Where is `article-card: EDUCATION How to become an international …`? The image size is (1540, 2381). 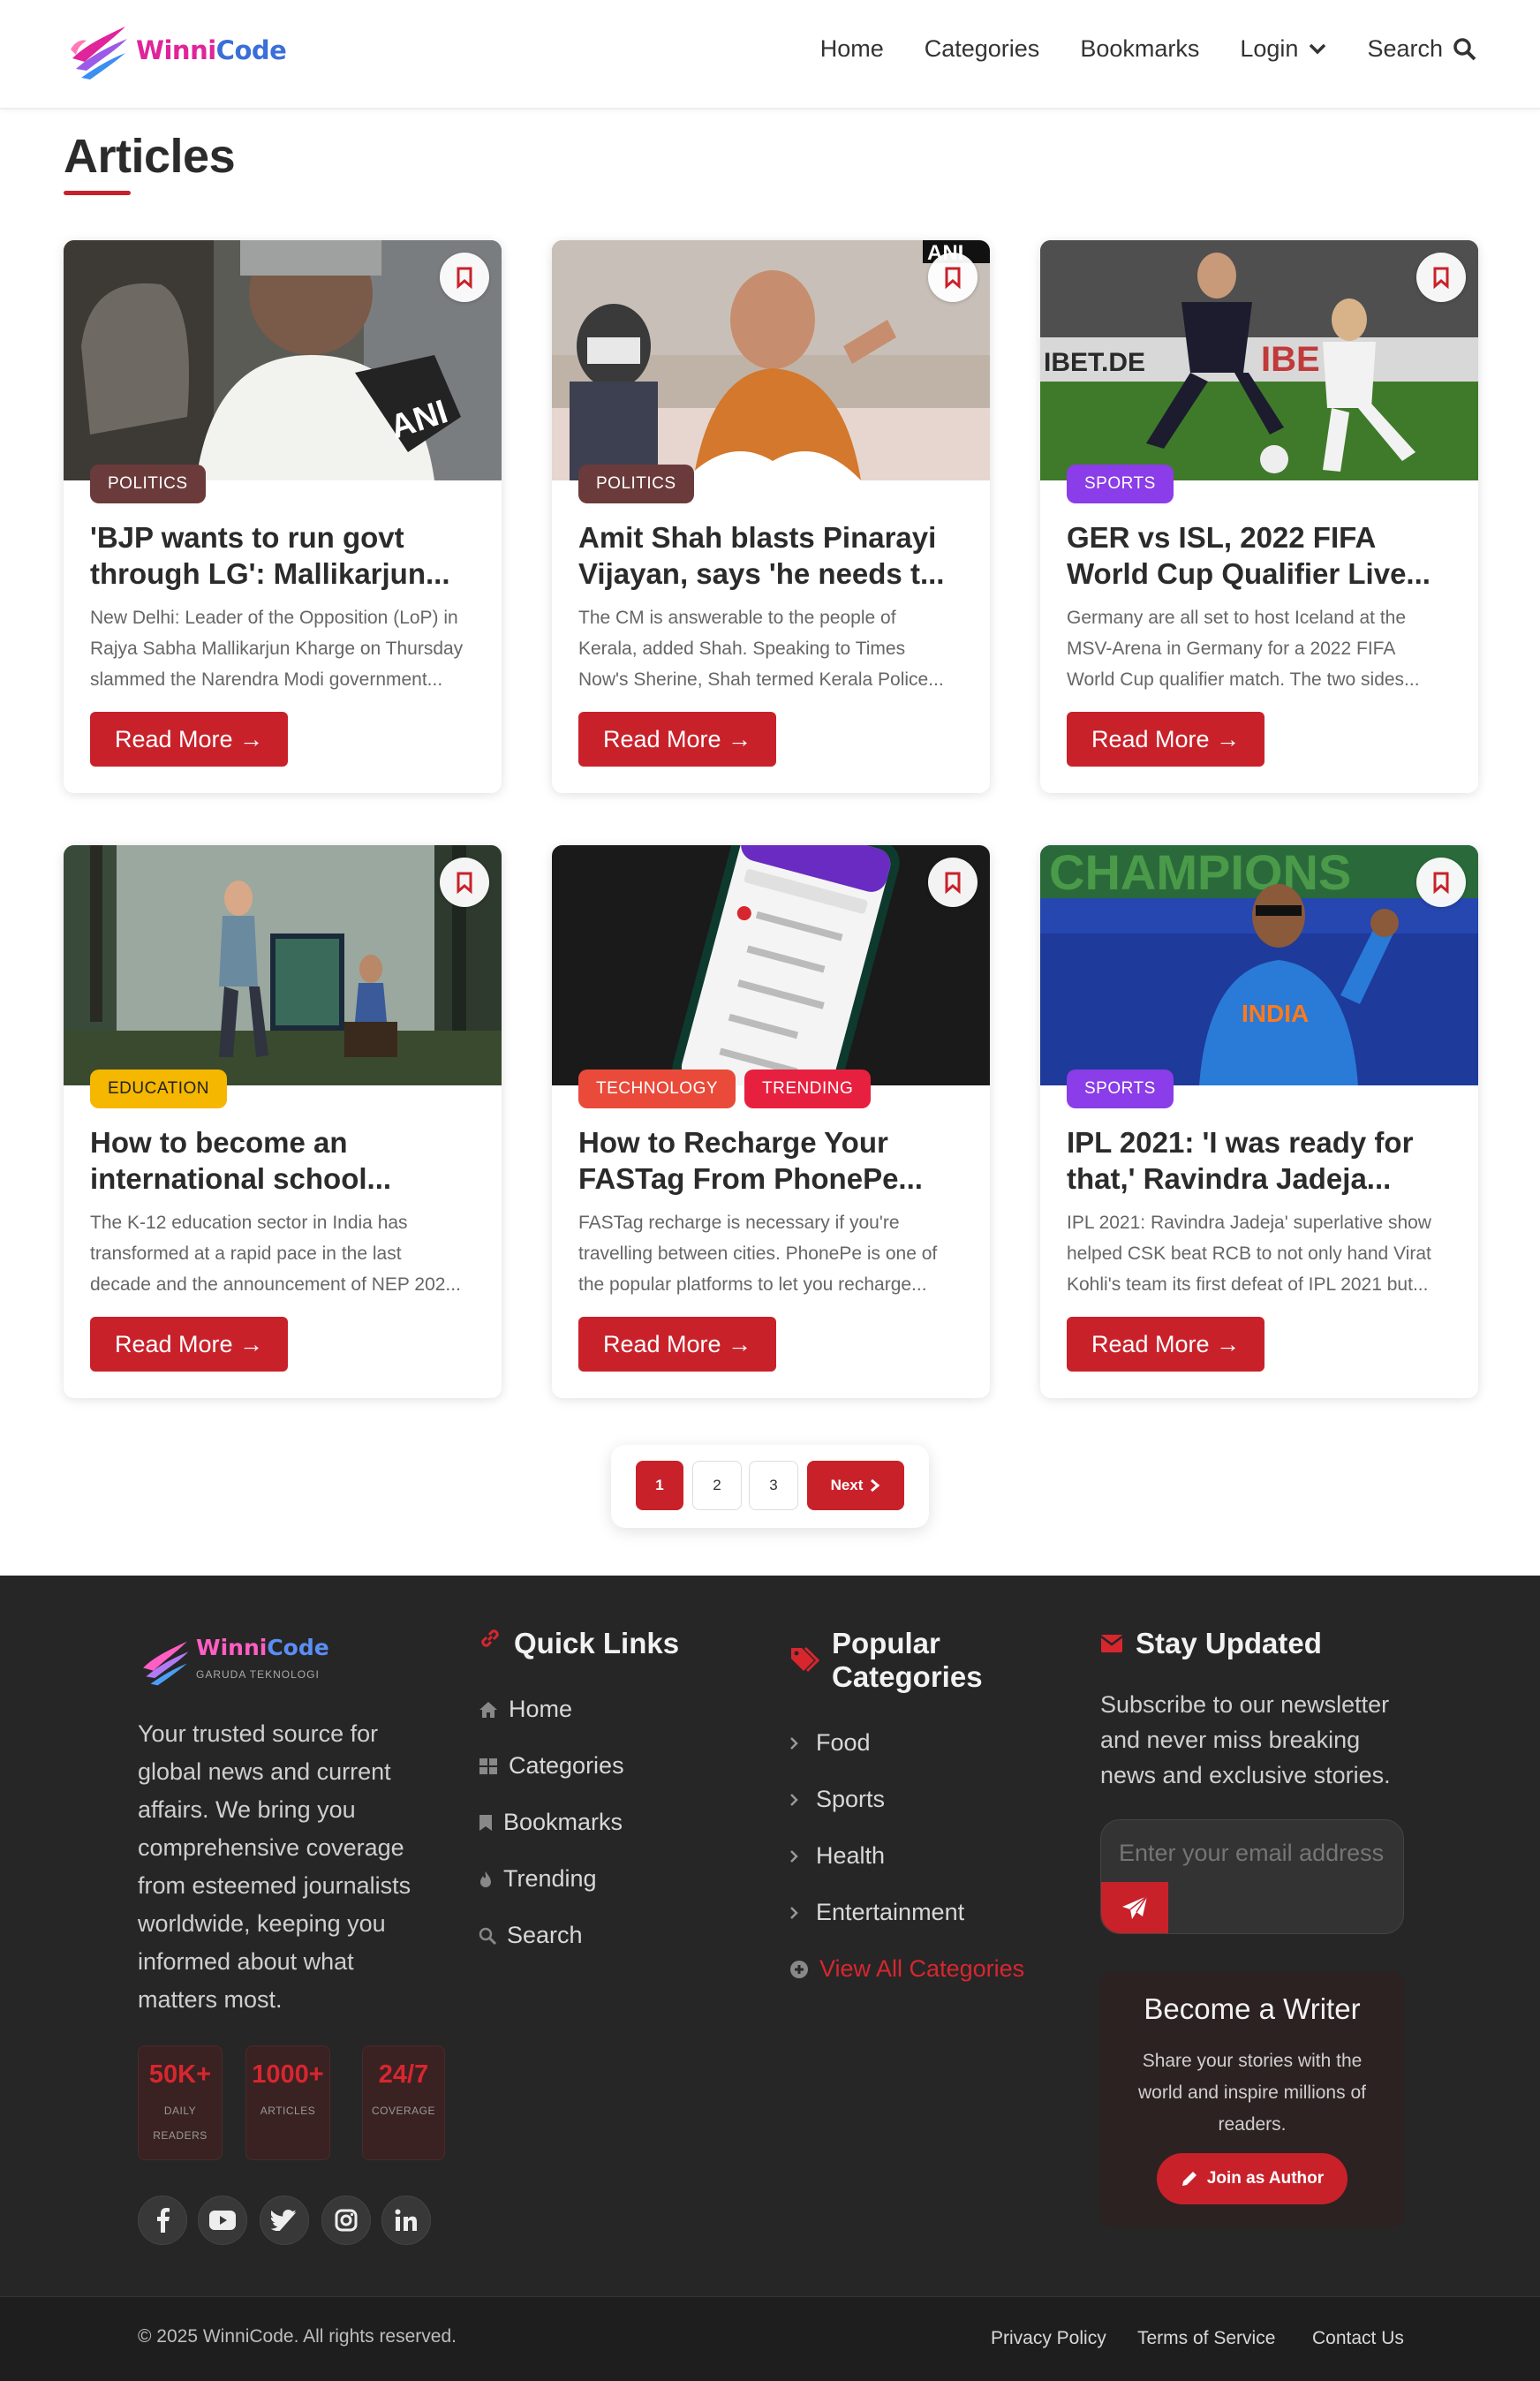 article-card: EDUCATION How to become an international … is located at coordinates (283, 1121).